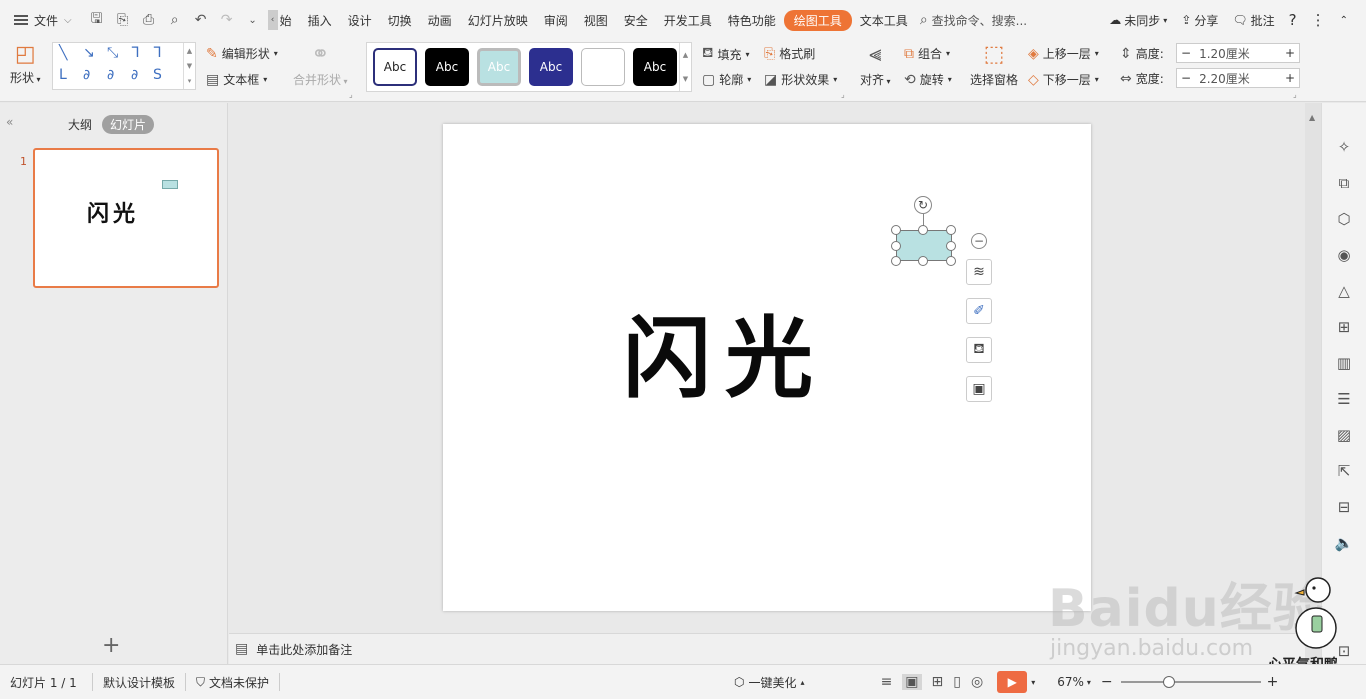 This screenshot has width=1366, height=699. I want to click on tab-home: 始, so click(289, 20).